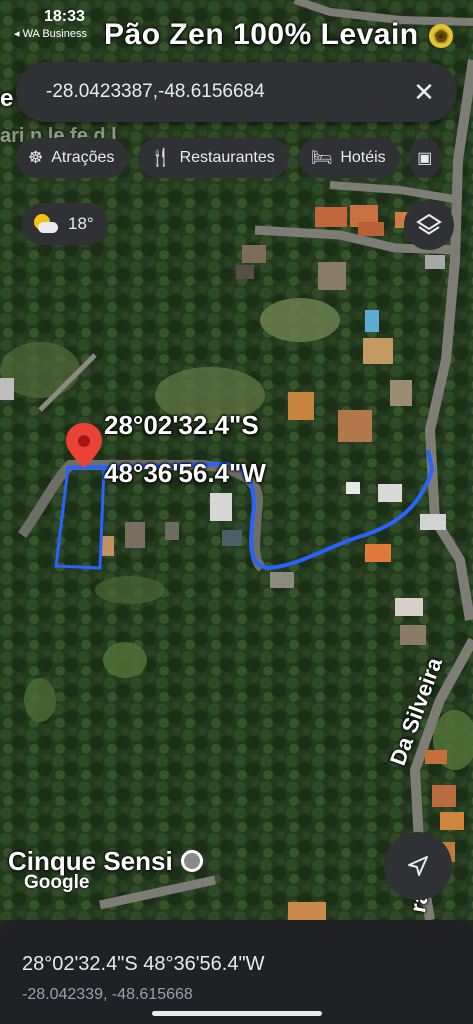  I want to click on leaf-icon: ✿, so click(441, 36).